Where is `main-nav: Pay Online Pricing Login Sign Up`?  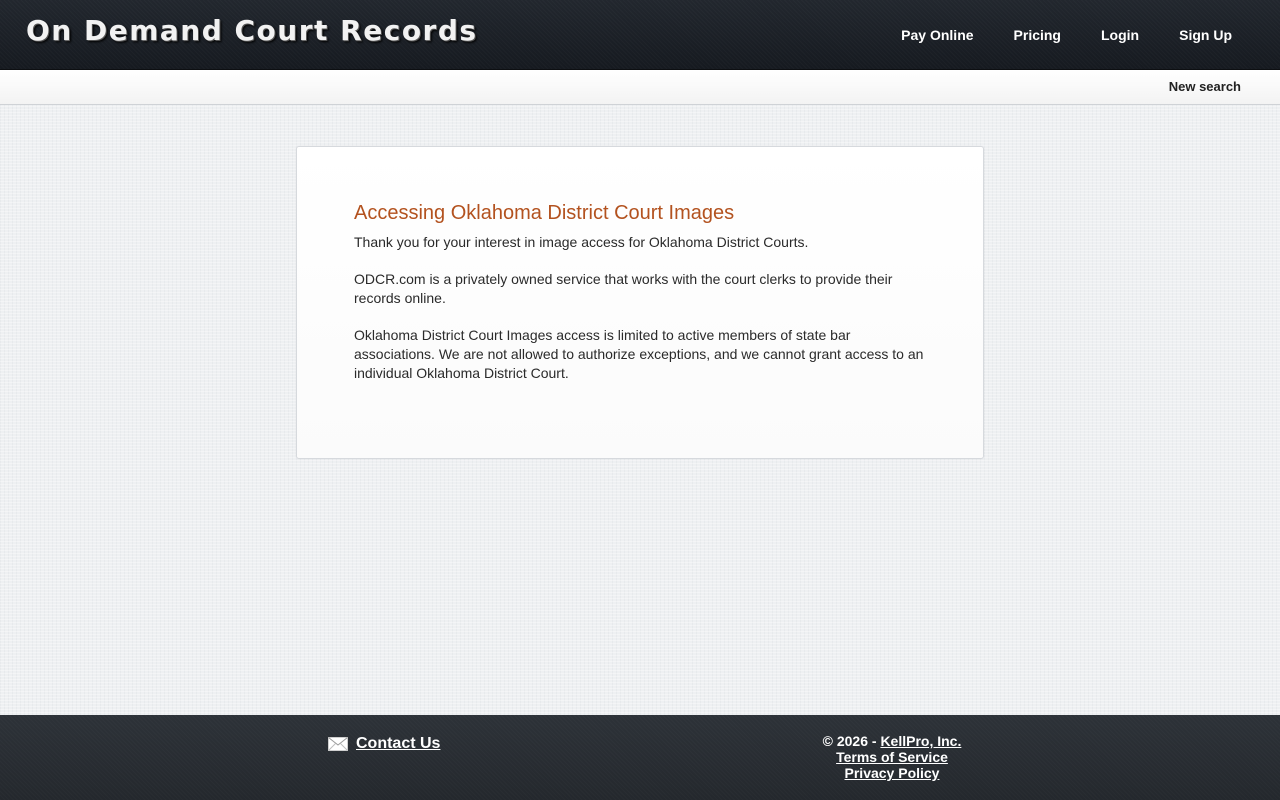 main-nav: Pay Online Pricing Login Sign Up is located at coordinates (1046, 34).